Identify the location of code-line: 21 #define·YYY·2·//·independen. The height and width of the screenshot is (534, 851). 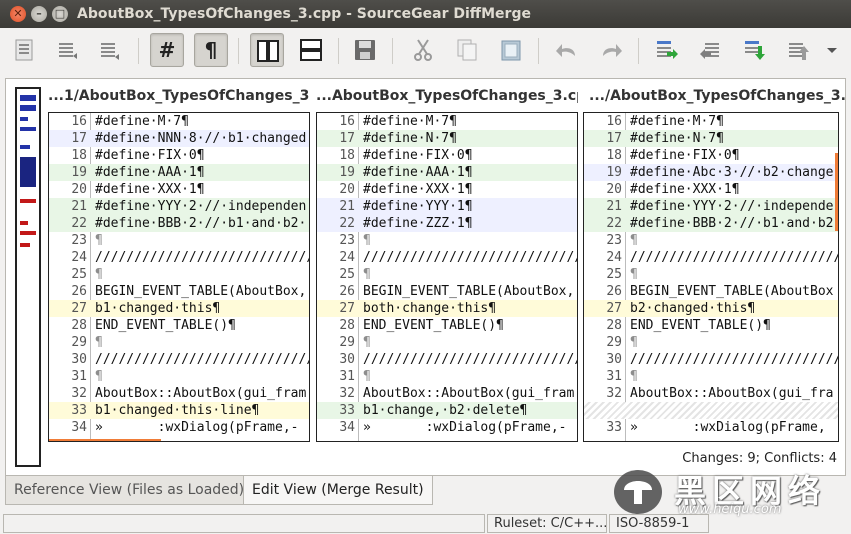
(179, 206).